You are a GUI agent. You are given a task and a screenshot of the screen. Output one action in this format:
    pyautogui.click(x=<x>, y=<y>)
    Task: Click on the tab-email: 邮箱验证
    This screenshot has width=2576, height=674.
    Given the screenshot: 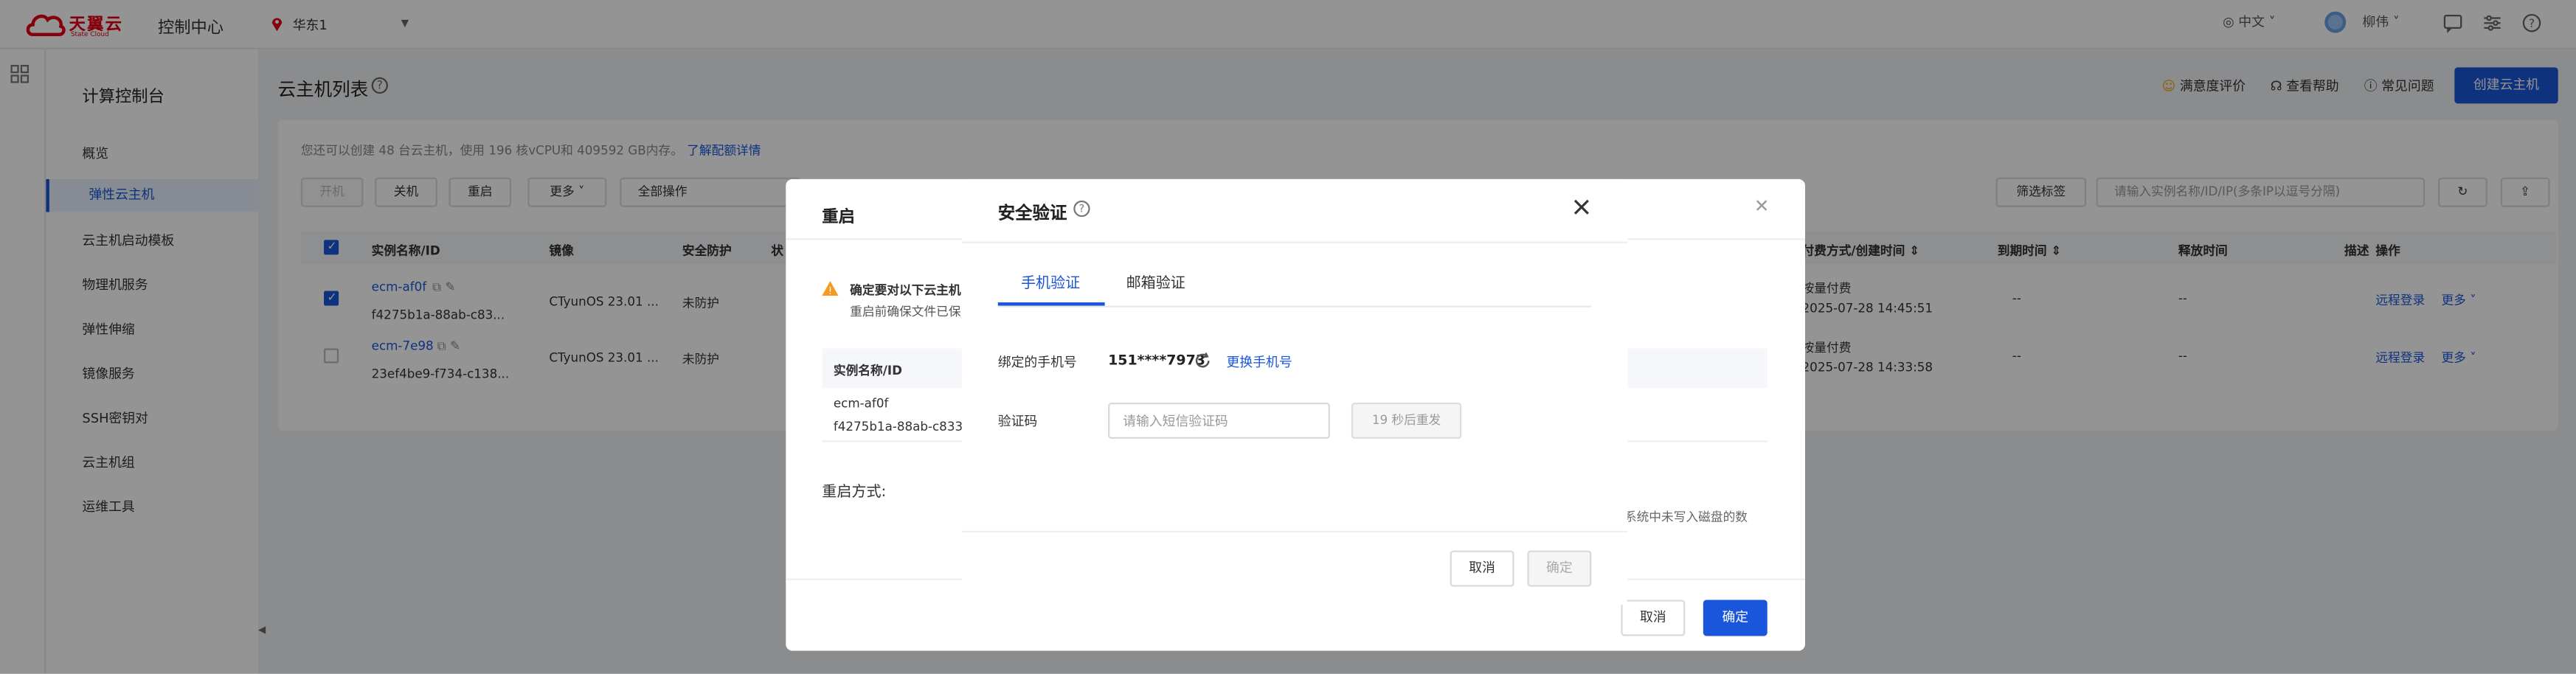 What is the action you would take?
    pyautogui.click(x=1155, y=281)
    